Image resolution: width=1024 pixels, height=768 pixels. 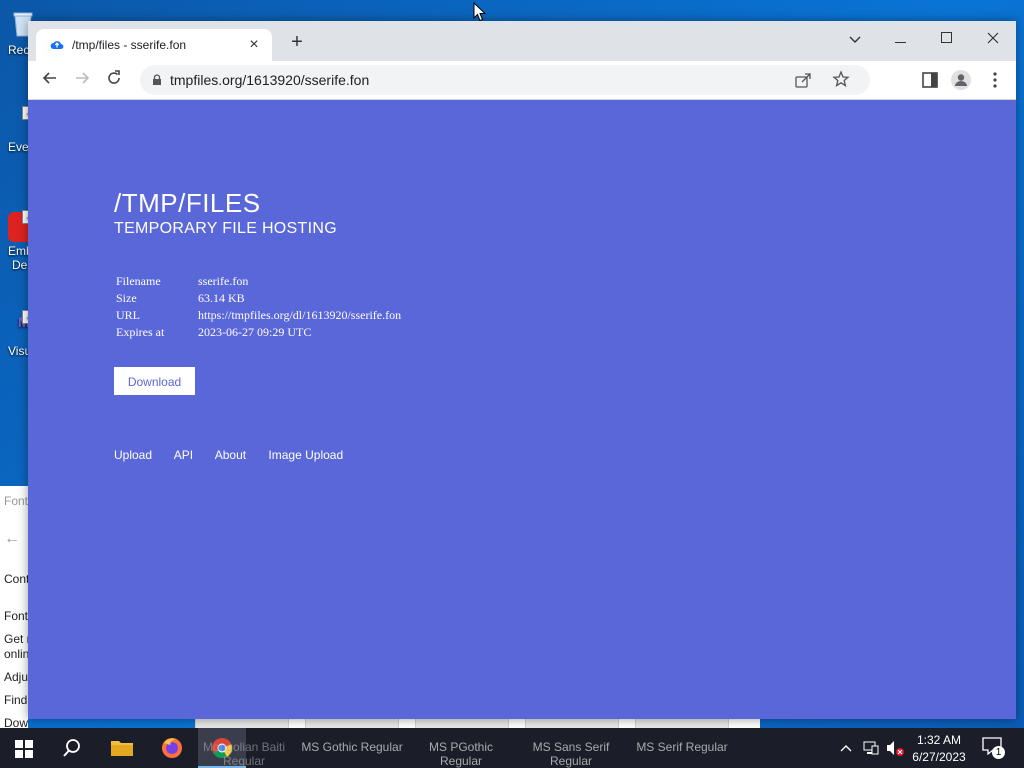 What do you see at coordinates (223, 281) in the screenshot?
I see `info-value: sserife.fon` at bounding box center [223, 281].